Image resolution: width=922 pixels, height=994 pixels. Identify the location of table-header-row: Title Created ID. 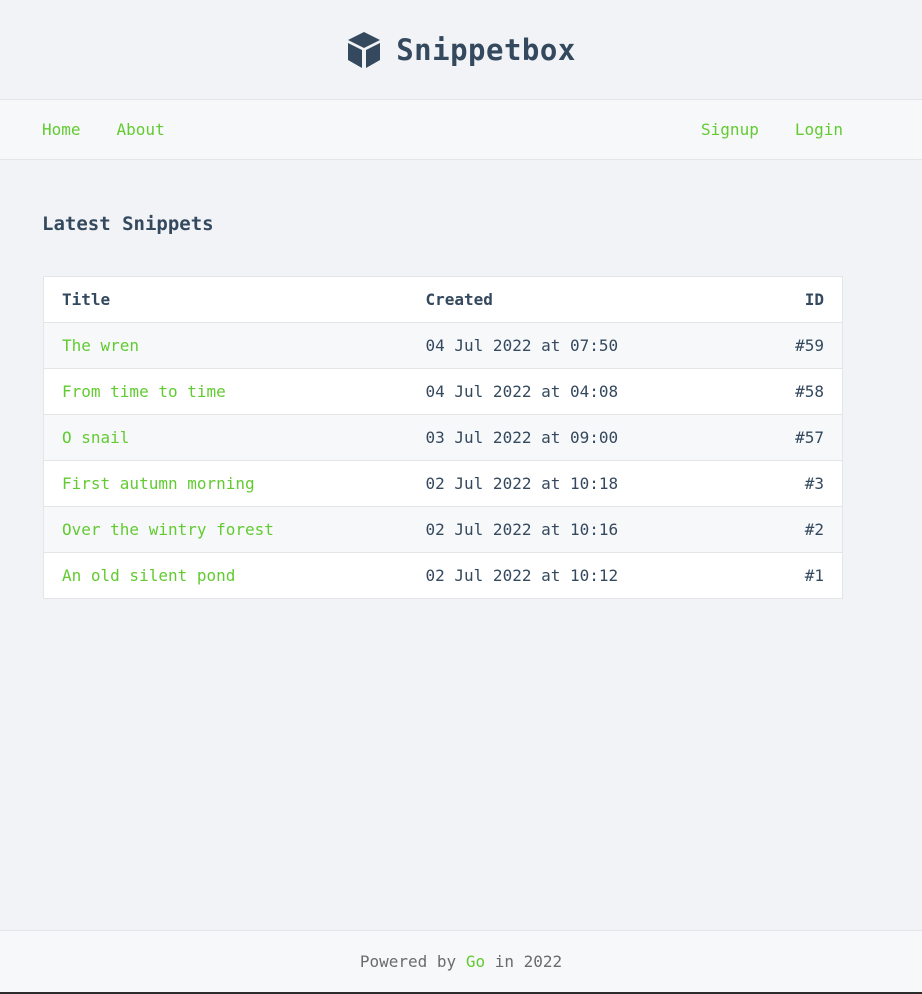
(443, 299).